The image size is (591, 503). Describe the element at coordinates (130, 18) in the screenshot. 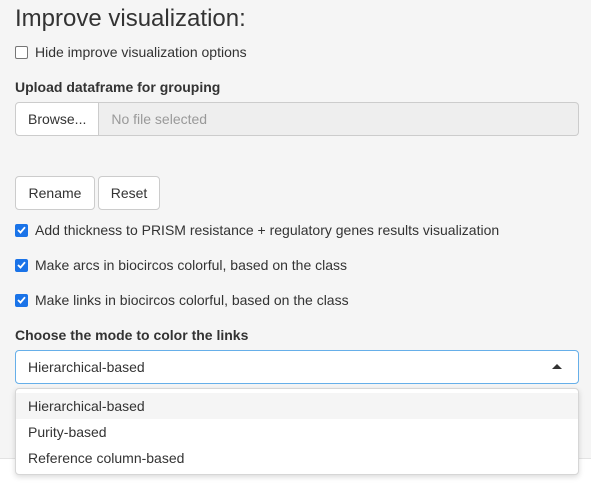

I see `section-title: Improve visualization:` at that location.